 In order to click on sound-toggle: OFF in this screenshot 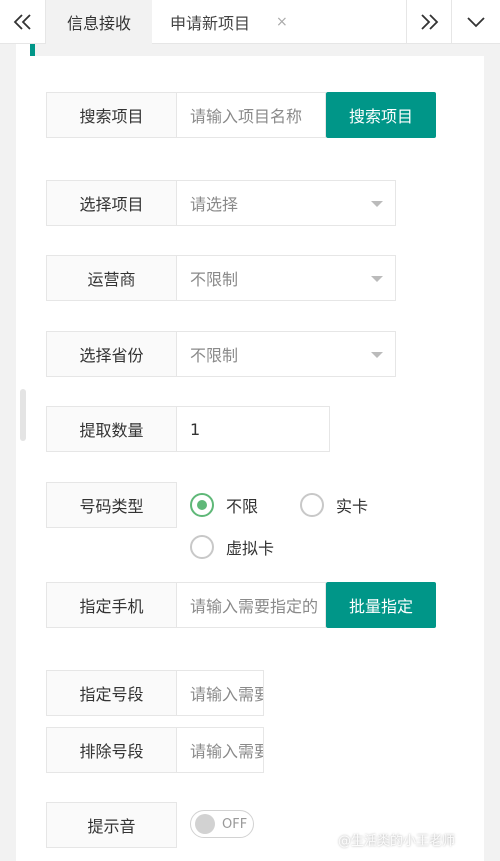, I will do `click(222, 824)`.